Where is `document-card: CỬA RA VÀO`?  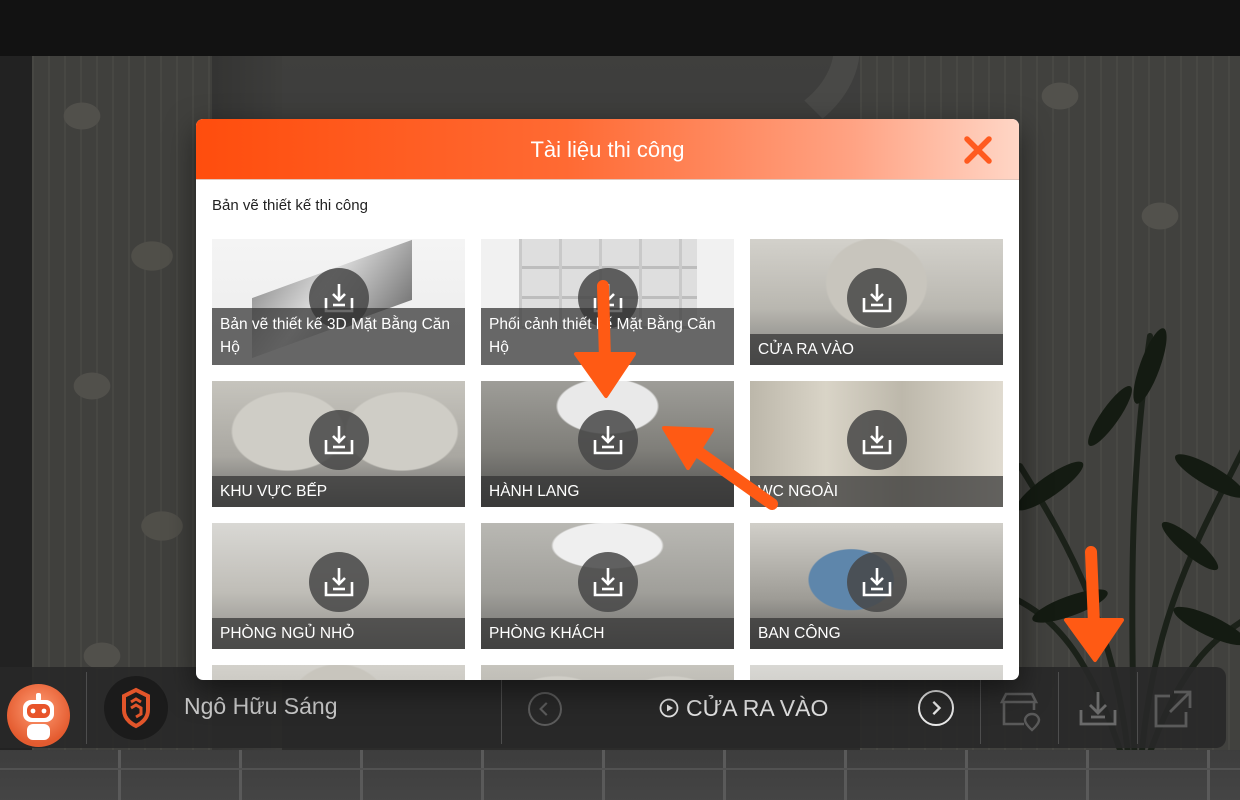
document-card: CỬA RA VÀO is located at coordinates (876, 302).